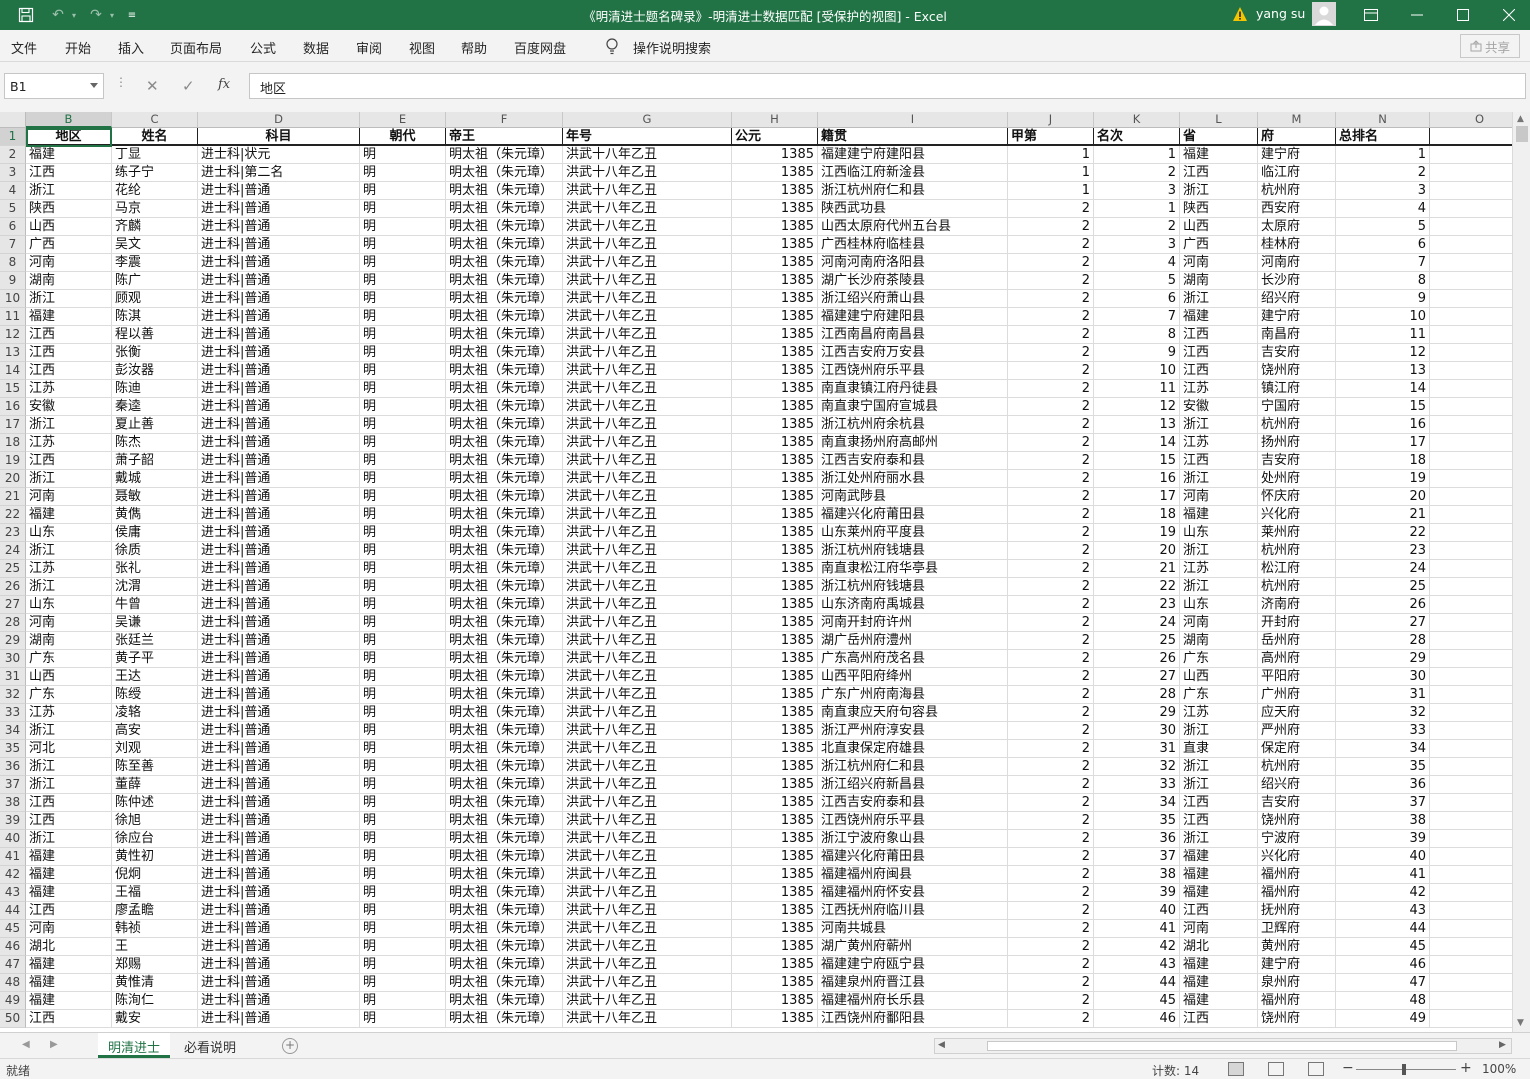  What do you see at coordinates (1137, 551) in the screenshot?
I see `cell: 20` at bounding box center [1137, 551].